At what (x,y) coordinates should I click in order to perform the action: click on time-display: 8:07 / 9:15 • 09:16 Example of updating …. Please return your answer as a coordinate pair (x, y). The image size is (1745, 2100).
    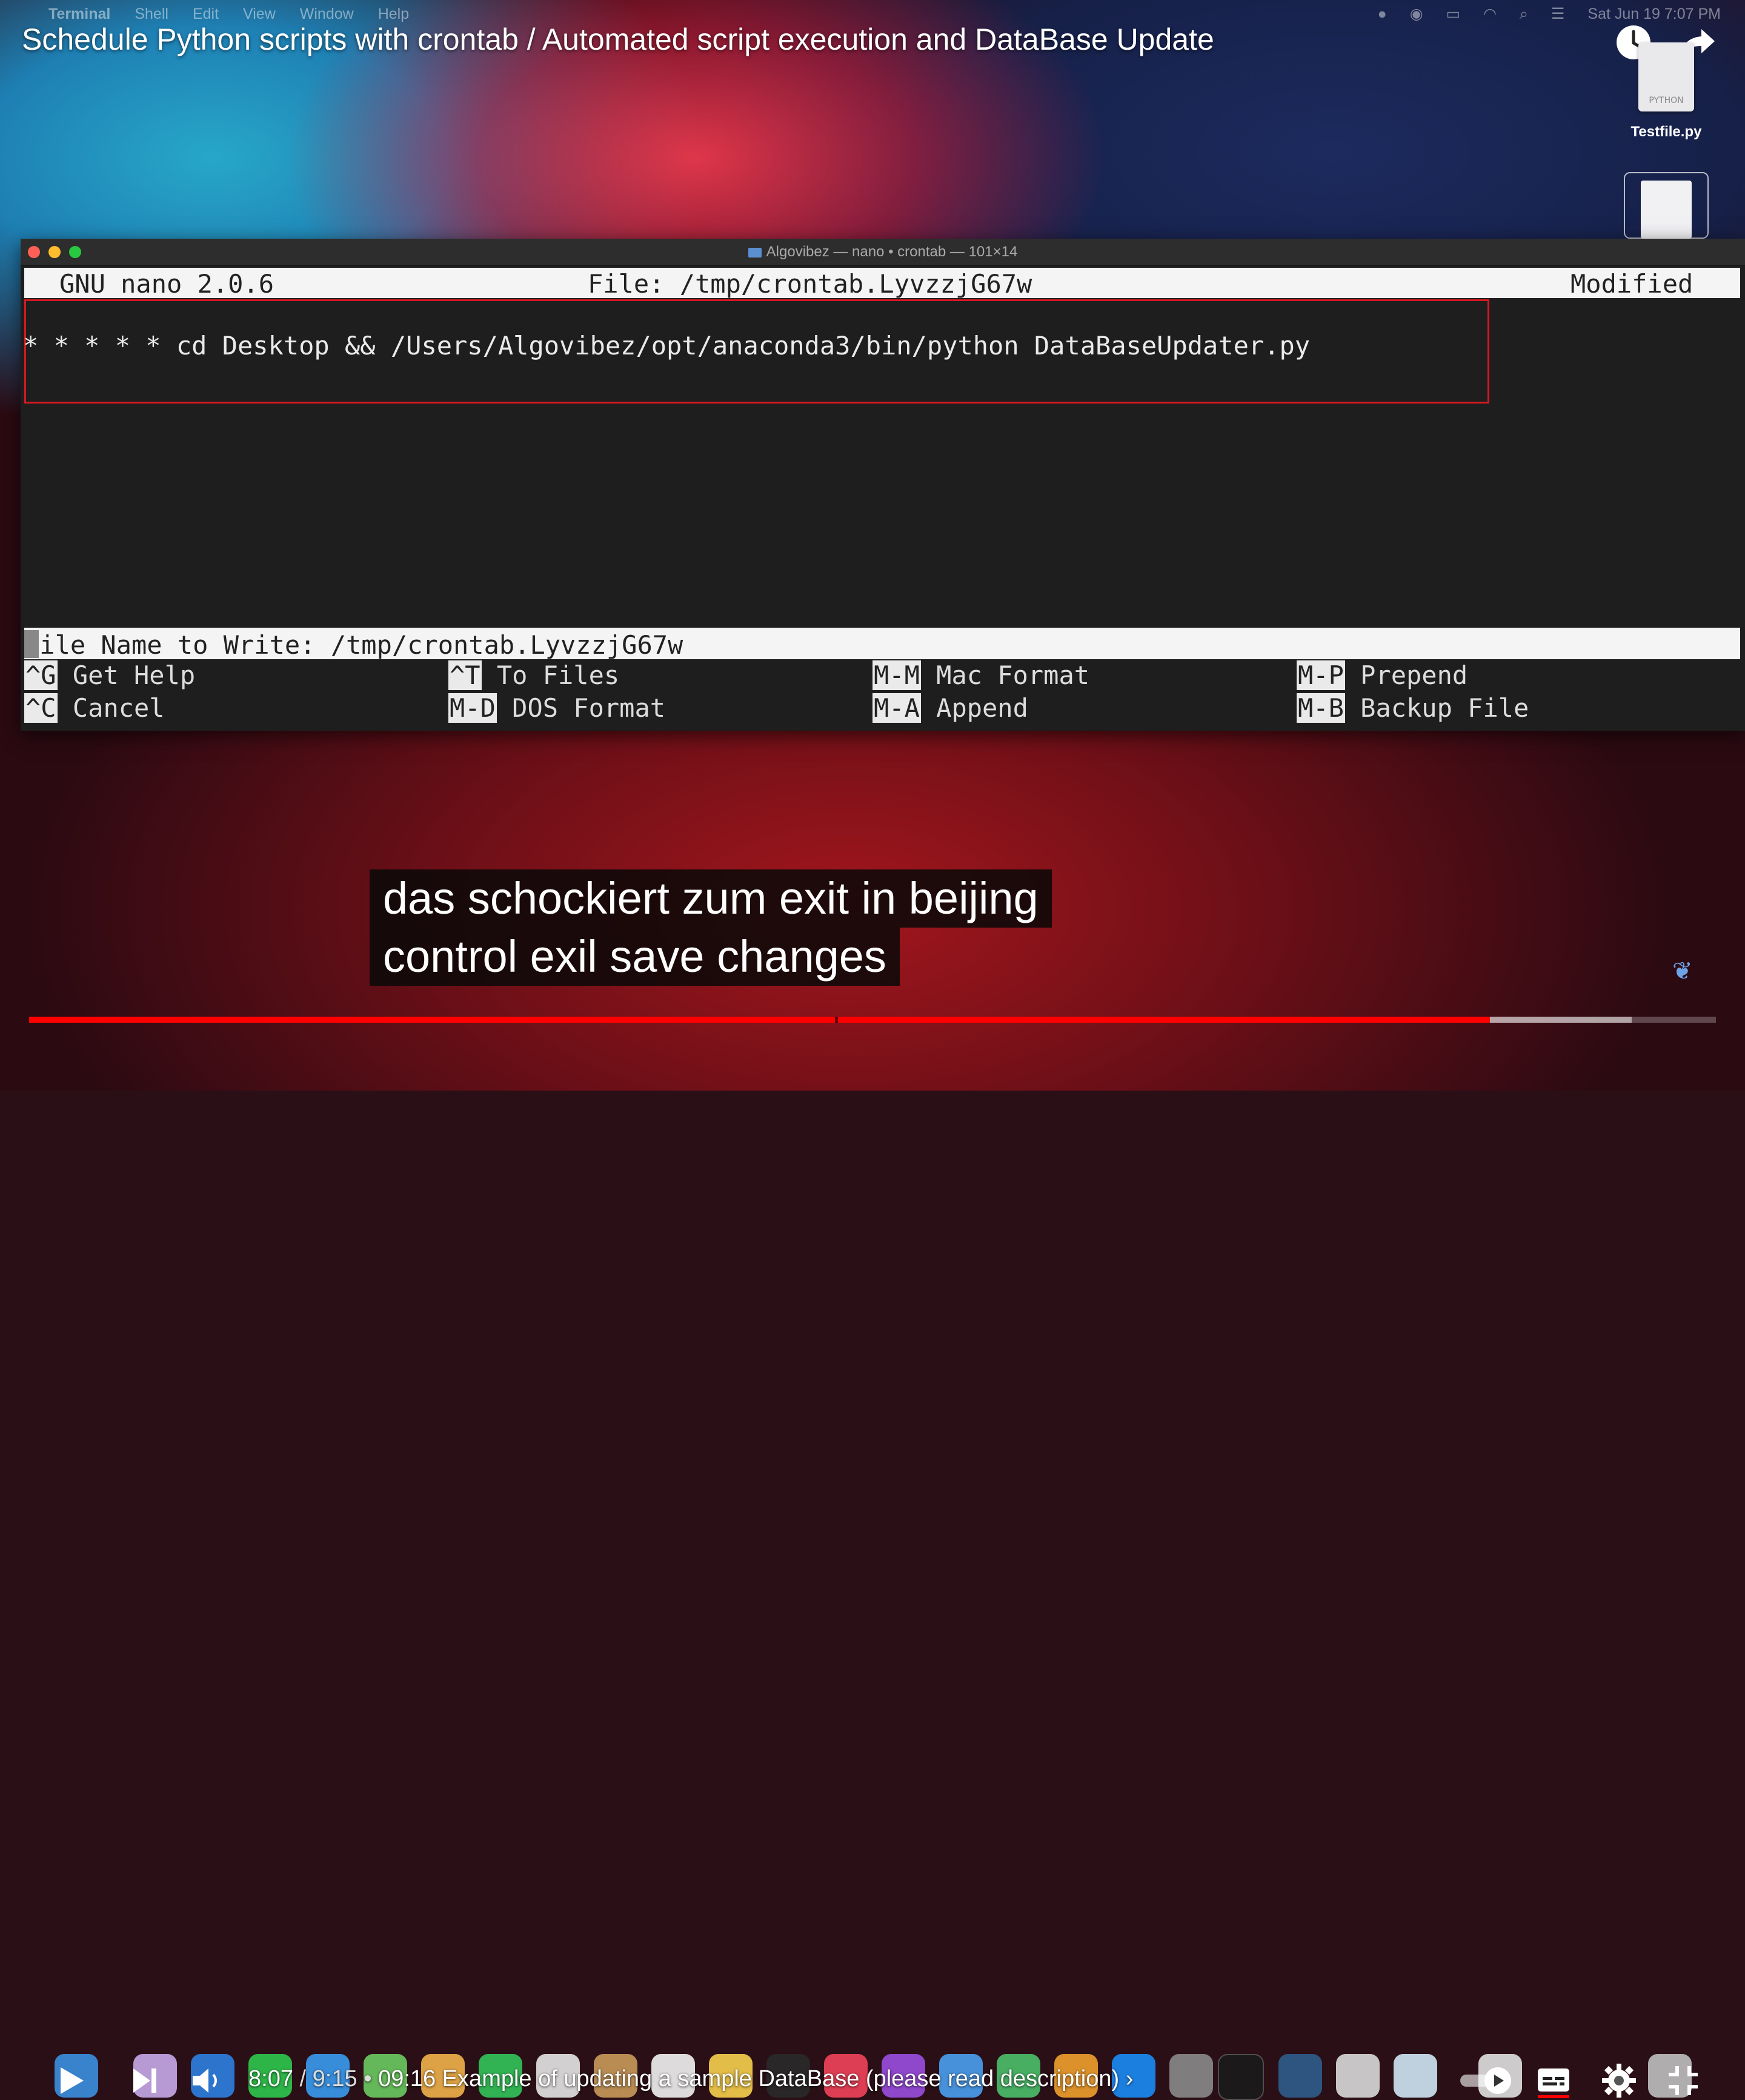
    Looking at the image, I should click on (691, 2079).